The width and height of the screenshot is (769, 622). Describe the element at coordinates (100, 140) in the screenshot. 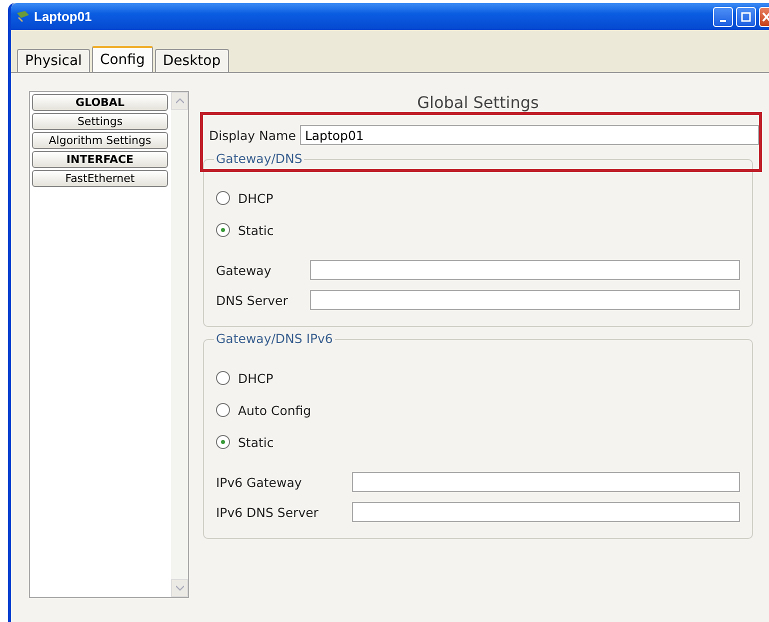

I see `sidebar-item: Algorithm Settings` at that location.